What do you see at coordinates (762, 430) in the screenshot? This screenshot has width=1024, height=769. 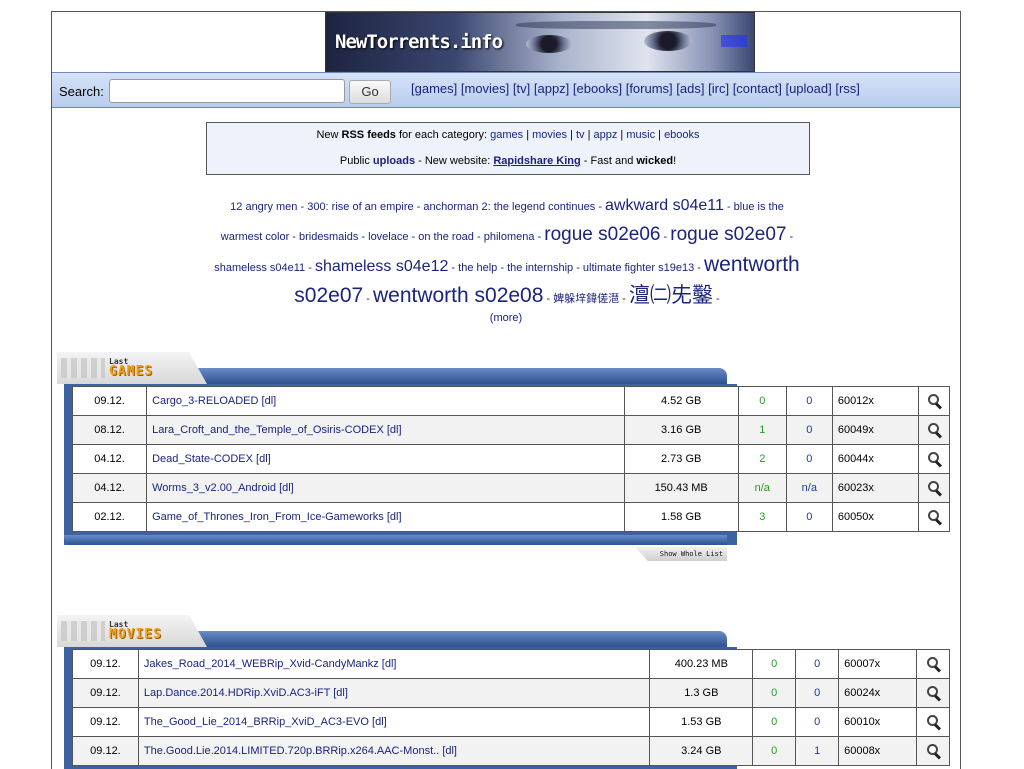 I see `row-seeds: 1` at bounding box center [762, 430].